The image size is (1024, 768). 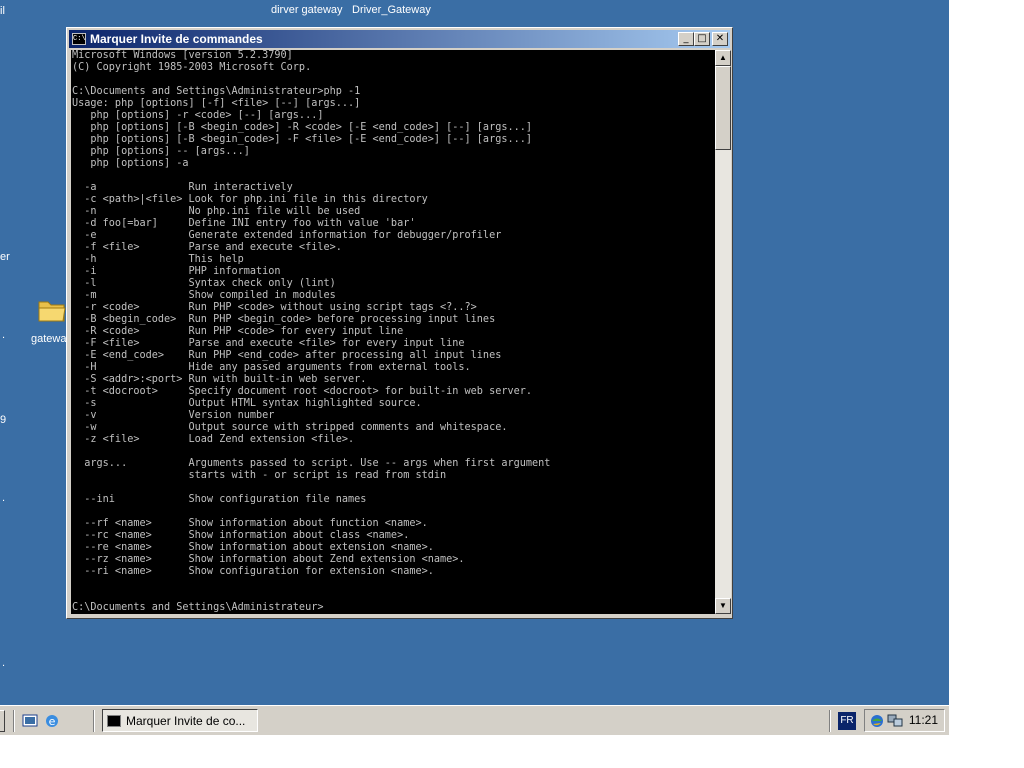 I want to click on minimize-button: _, so click(x=686, y=39).